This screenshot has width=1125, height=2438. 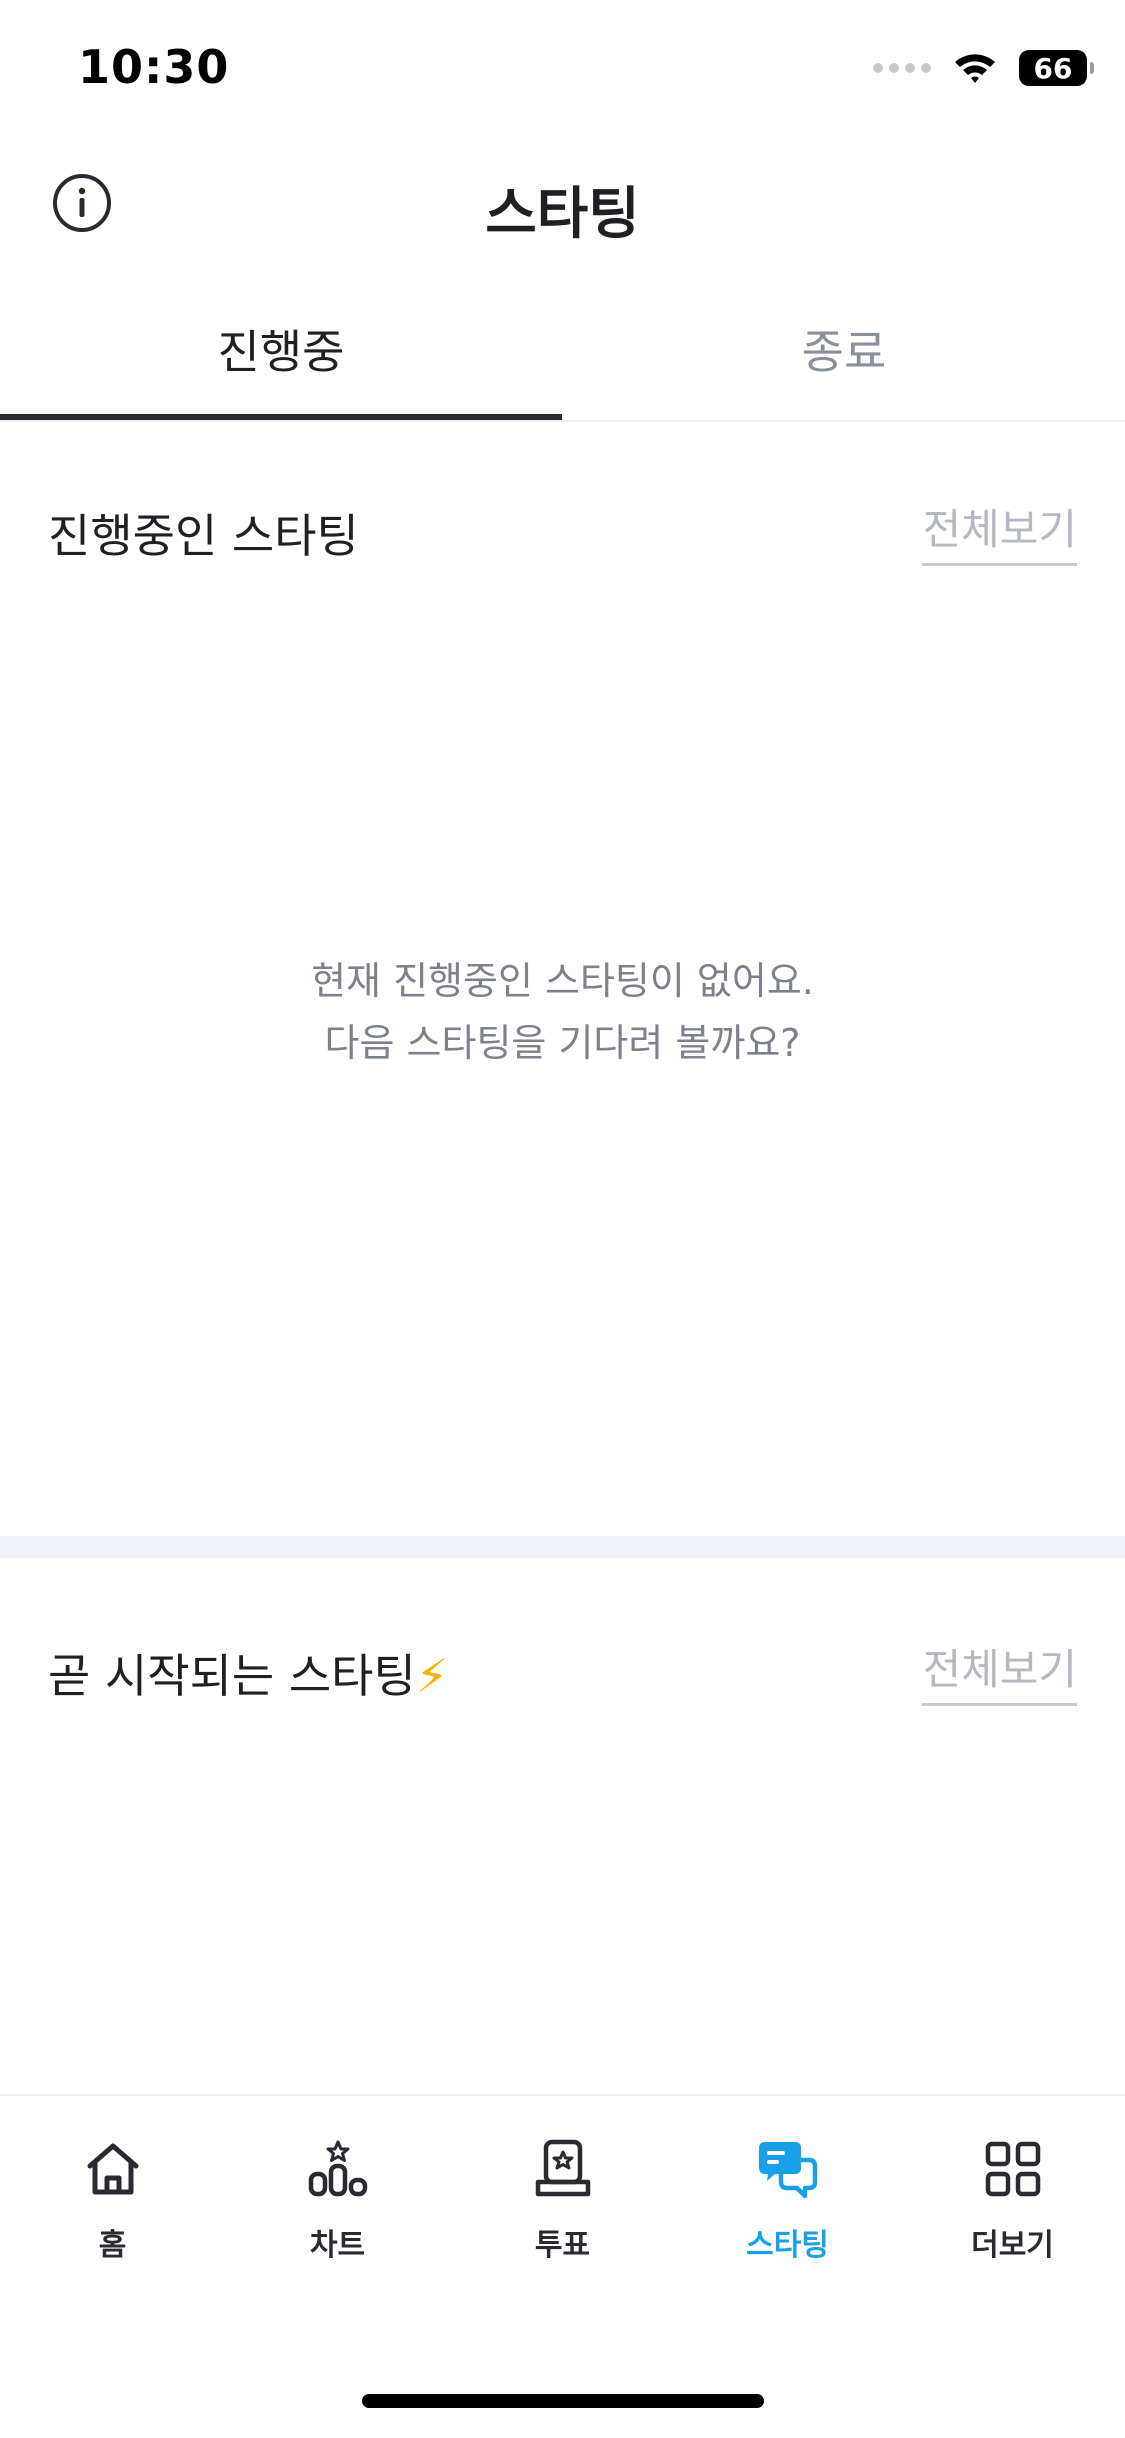 I want to click on chat-bubbles-icon, so click(x=787, y=2170).